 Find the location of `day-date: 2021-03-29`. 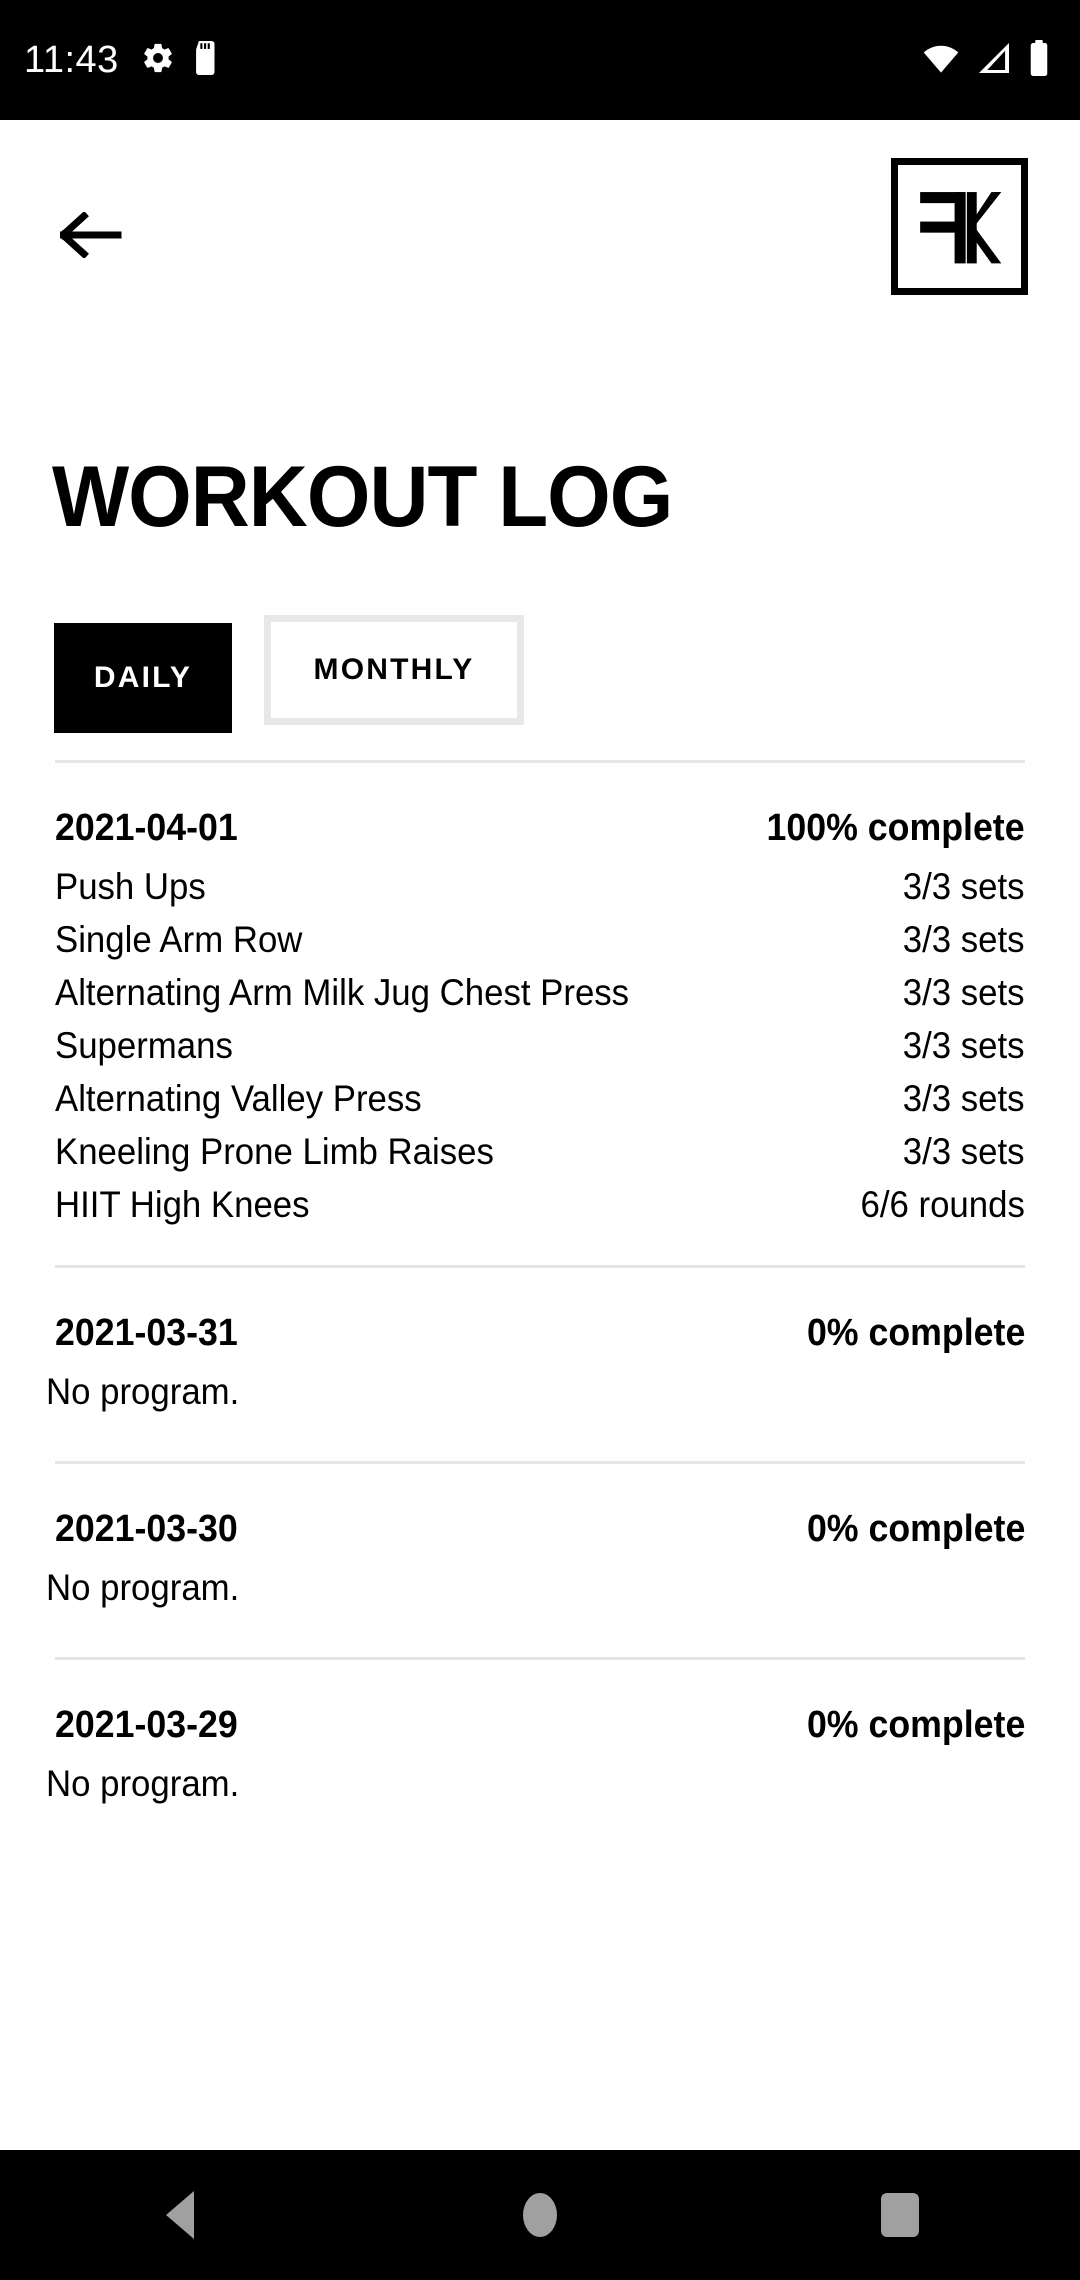

day-date: 2021-03-29 is located at coordinates (146, 1725).